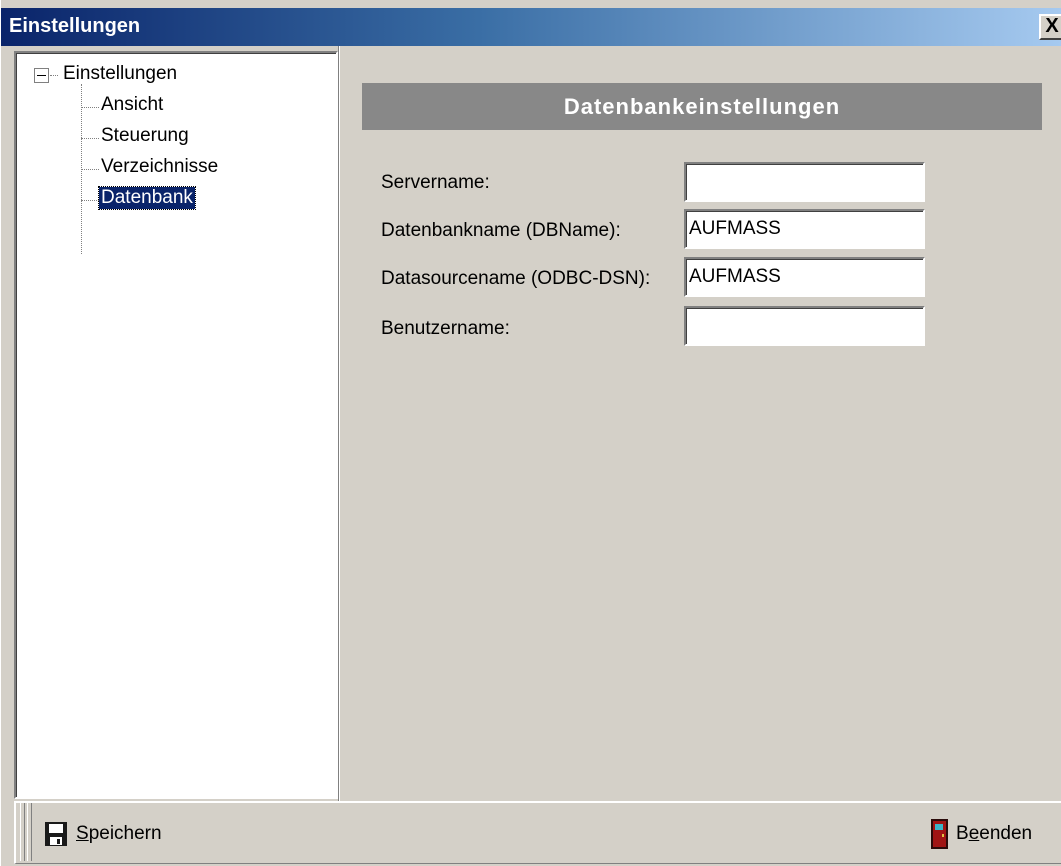  Describe the element at coordinates (132, 105) in the screenshot. I see `tree-item-ansicht: Ansicht` at that location.